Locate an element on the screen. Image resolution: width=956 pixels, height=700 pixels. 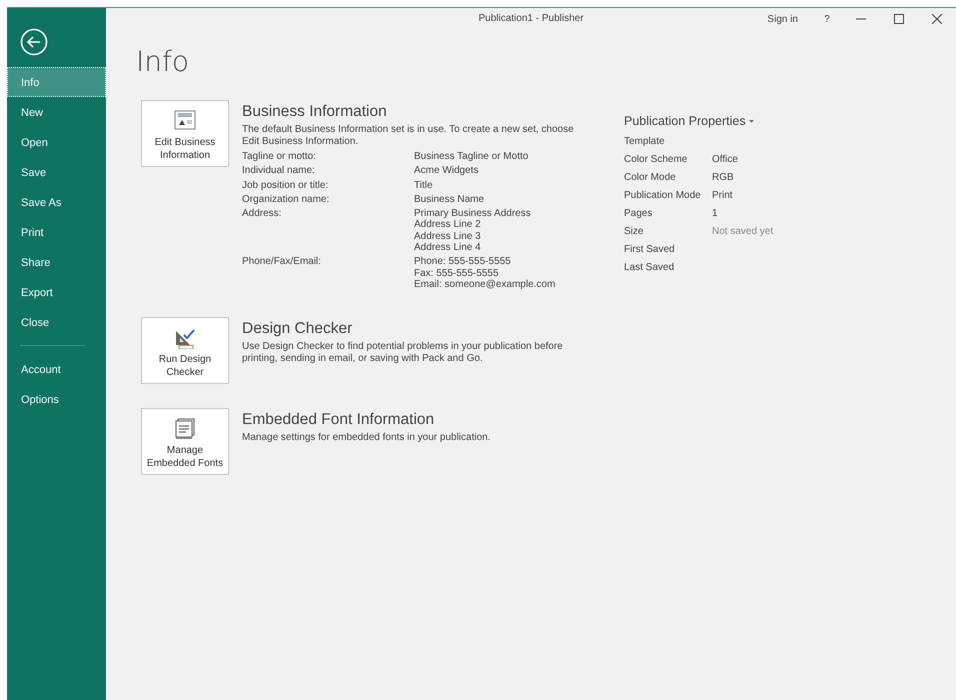
property-value: Not saved yet is located at coordinates (743, 232).